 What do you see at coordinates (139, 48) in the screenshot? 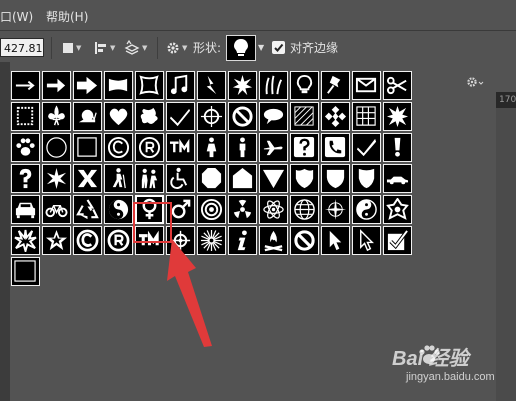
I see `path-arrange-button: ▼` at bounding box center [139, 48].